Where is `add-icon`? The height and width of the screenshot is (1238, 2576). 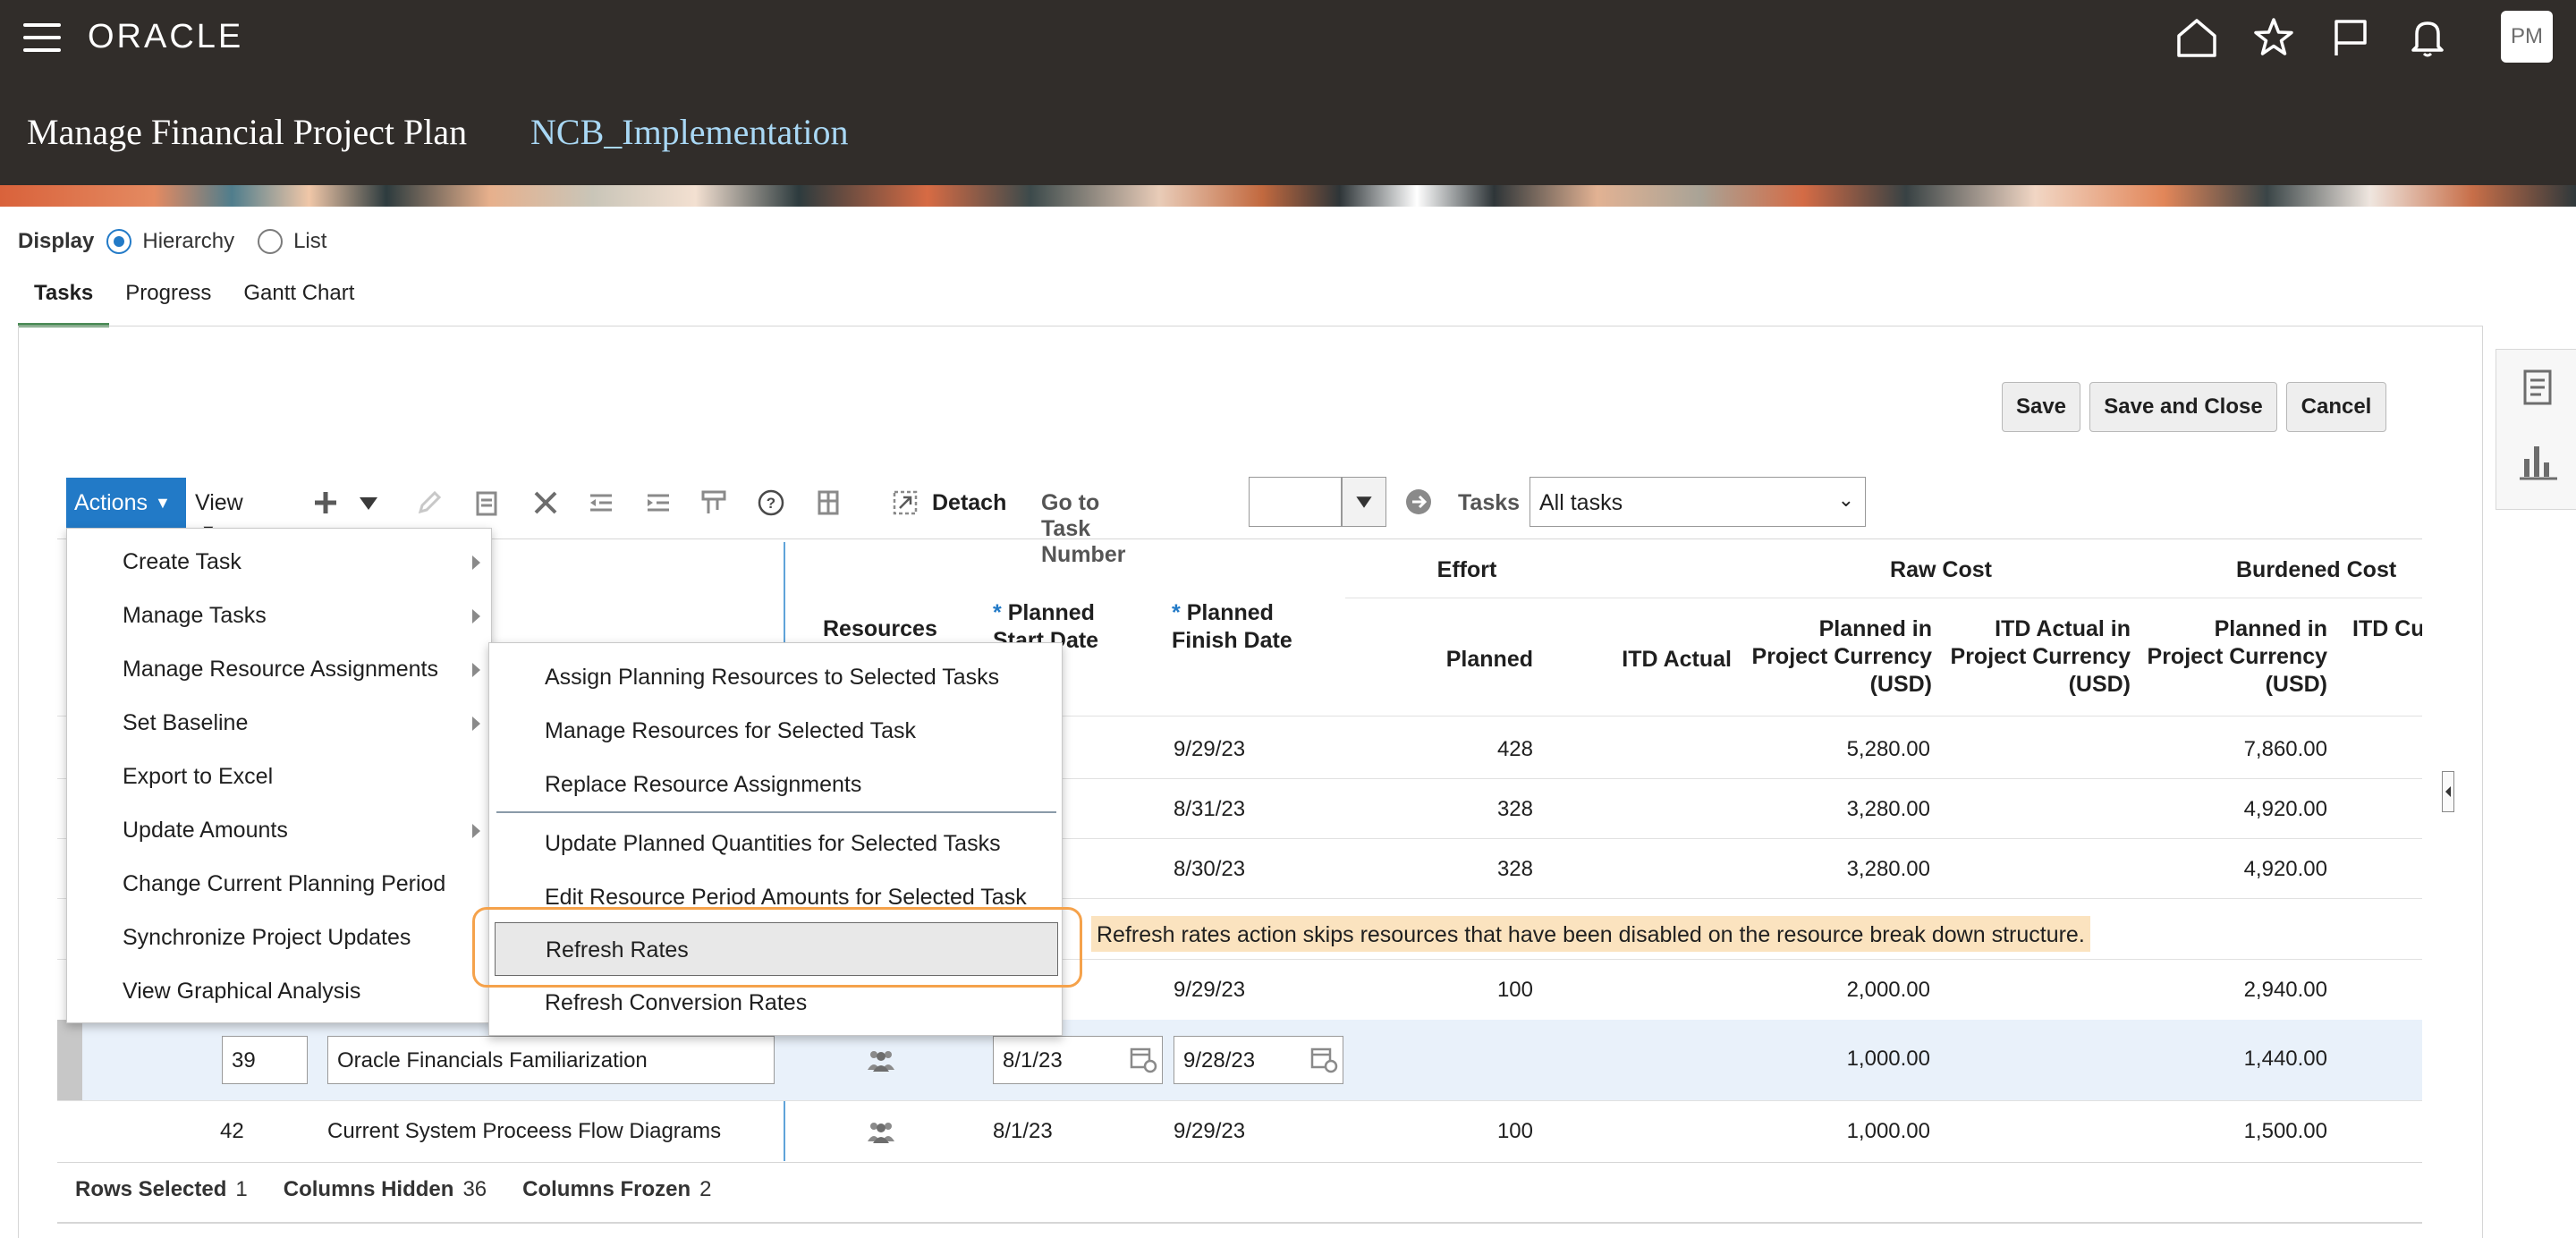
add-icon is located at coordinates (325, 502).